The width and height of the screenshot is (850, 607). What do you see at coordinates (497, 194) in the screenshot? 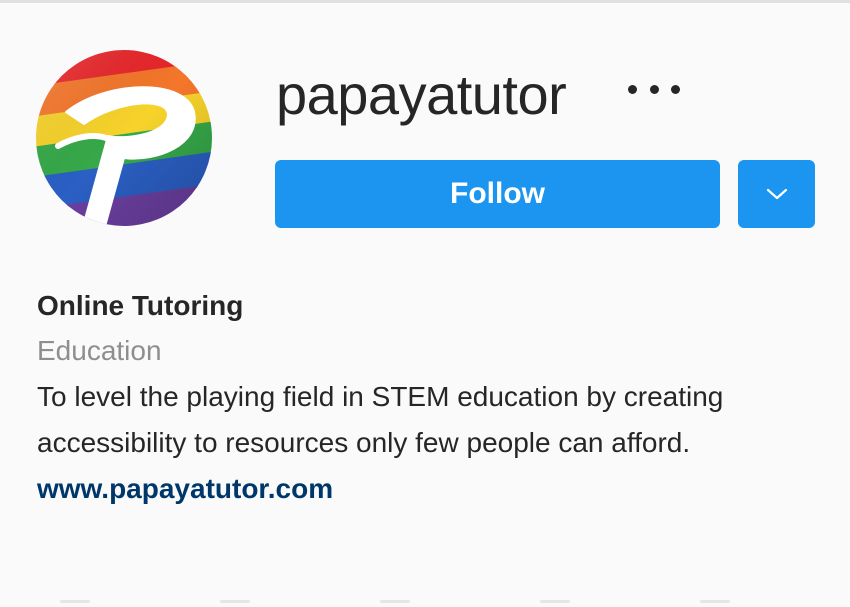
I see `follow-button: Follow` at bounding box center [497, 194].